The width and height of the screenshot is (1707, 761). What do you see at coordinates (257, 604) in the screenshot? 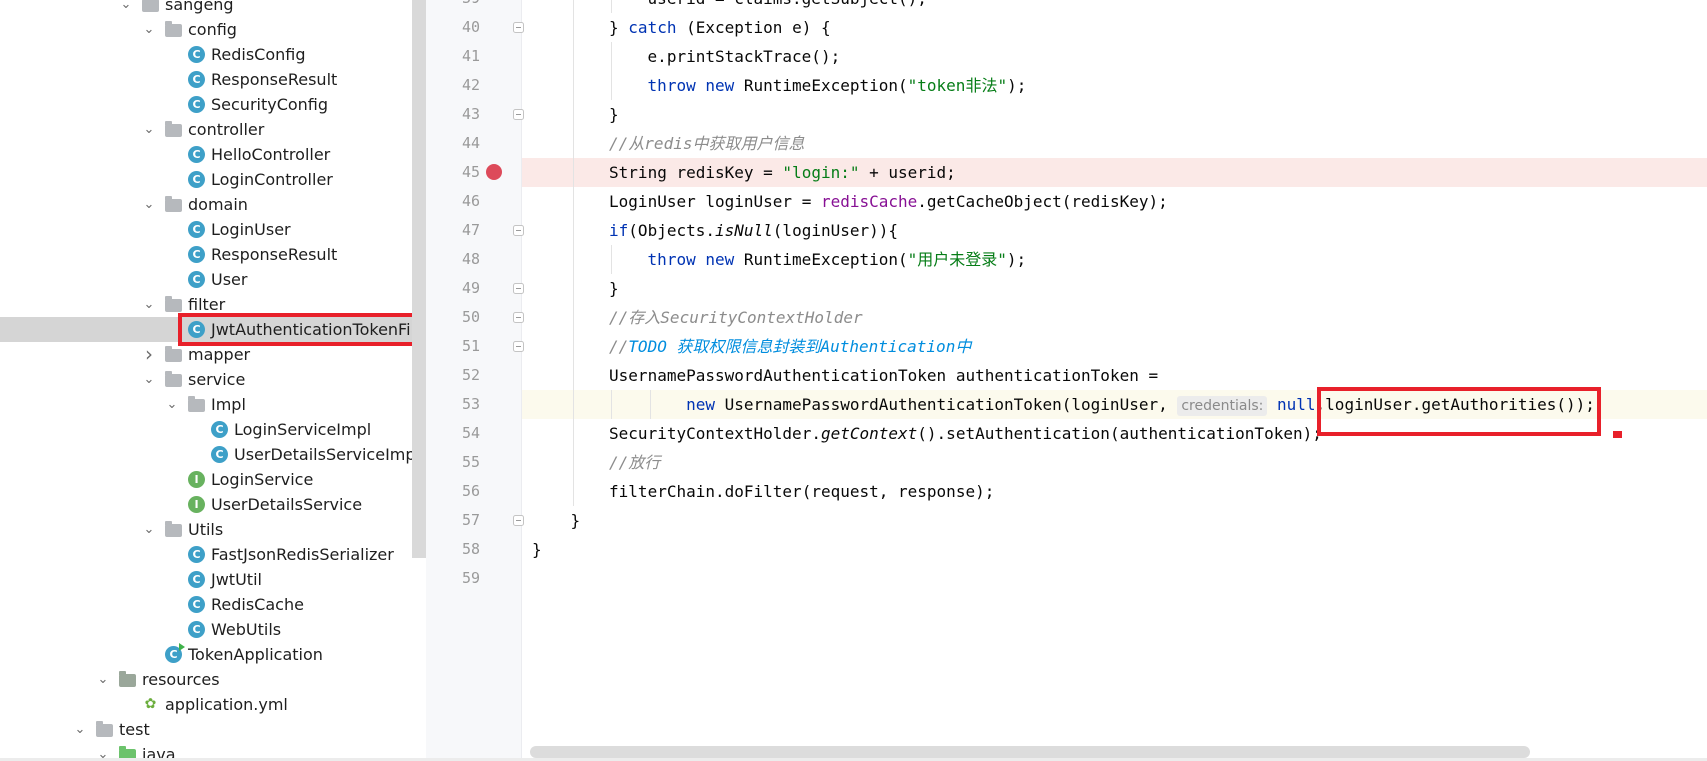
I see `tree-item-label: RedisCache` at bounding box center [257, 604].